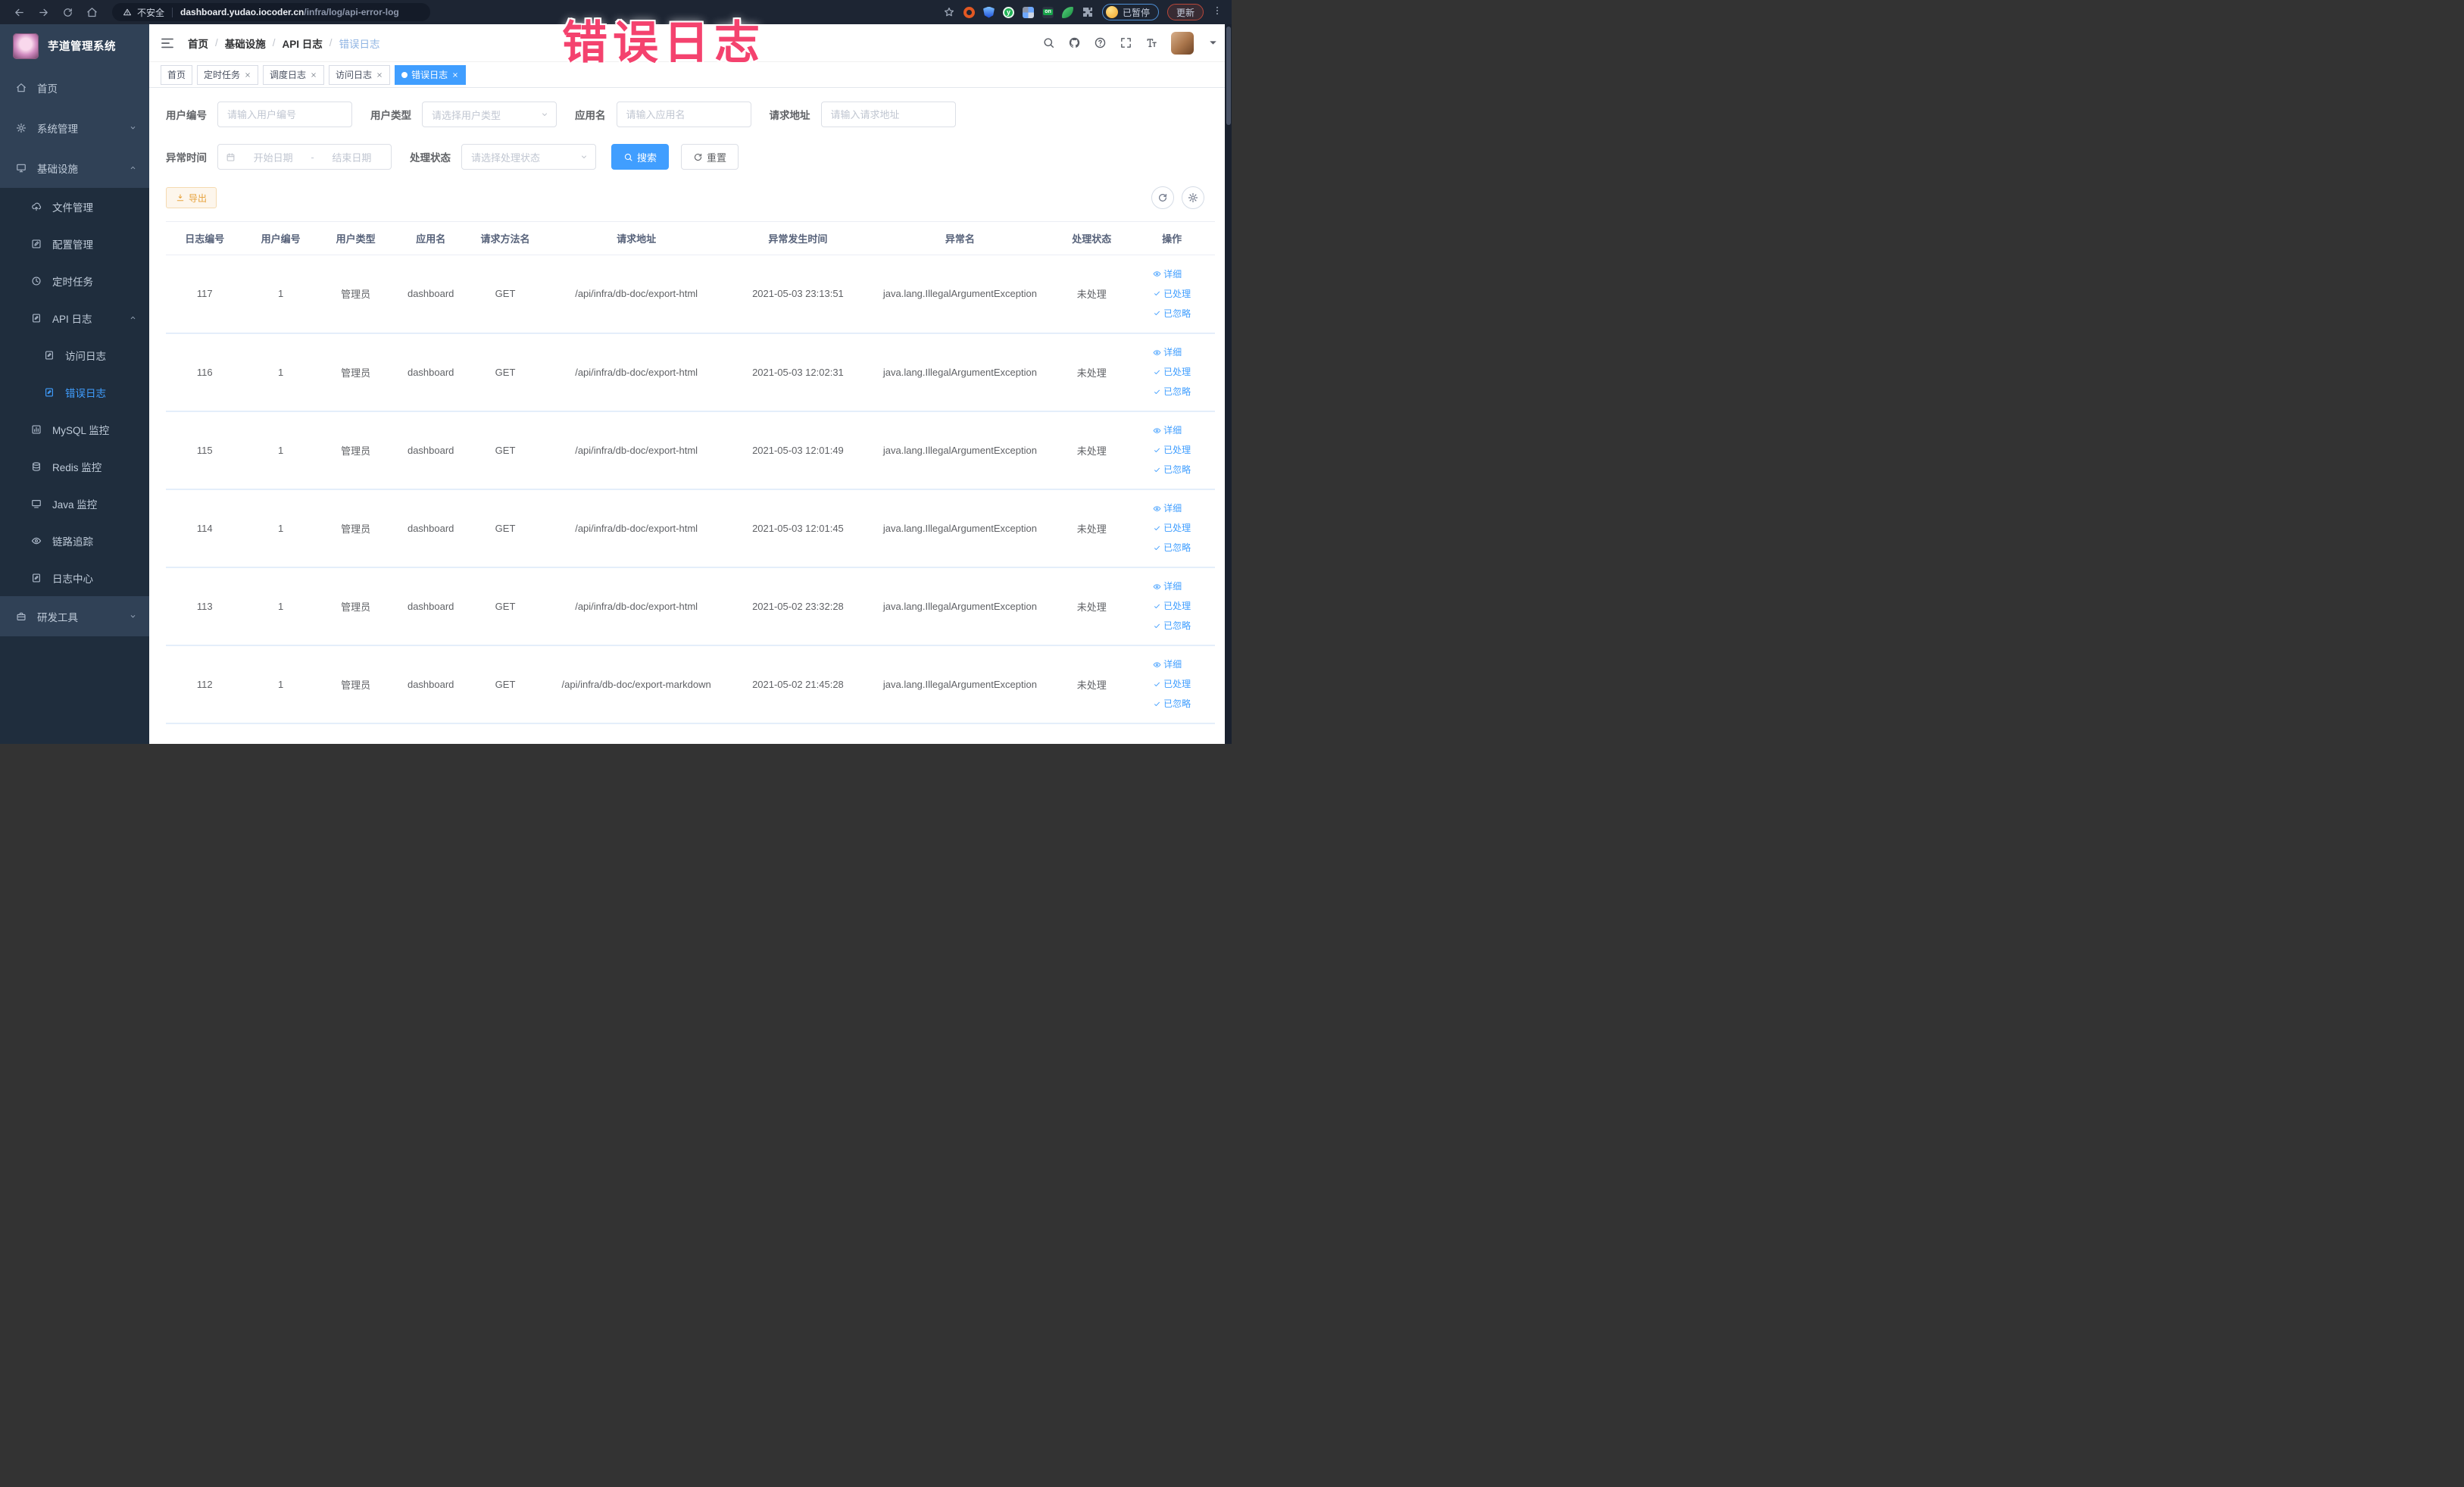 This screenshot has width=2464, height=1487. I want to click on sidebar-item-trace: 链路追踪, so click(74, 540).